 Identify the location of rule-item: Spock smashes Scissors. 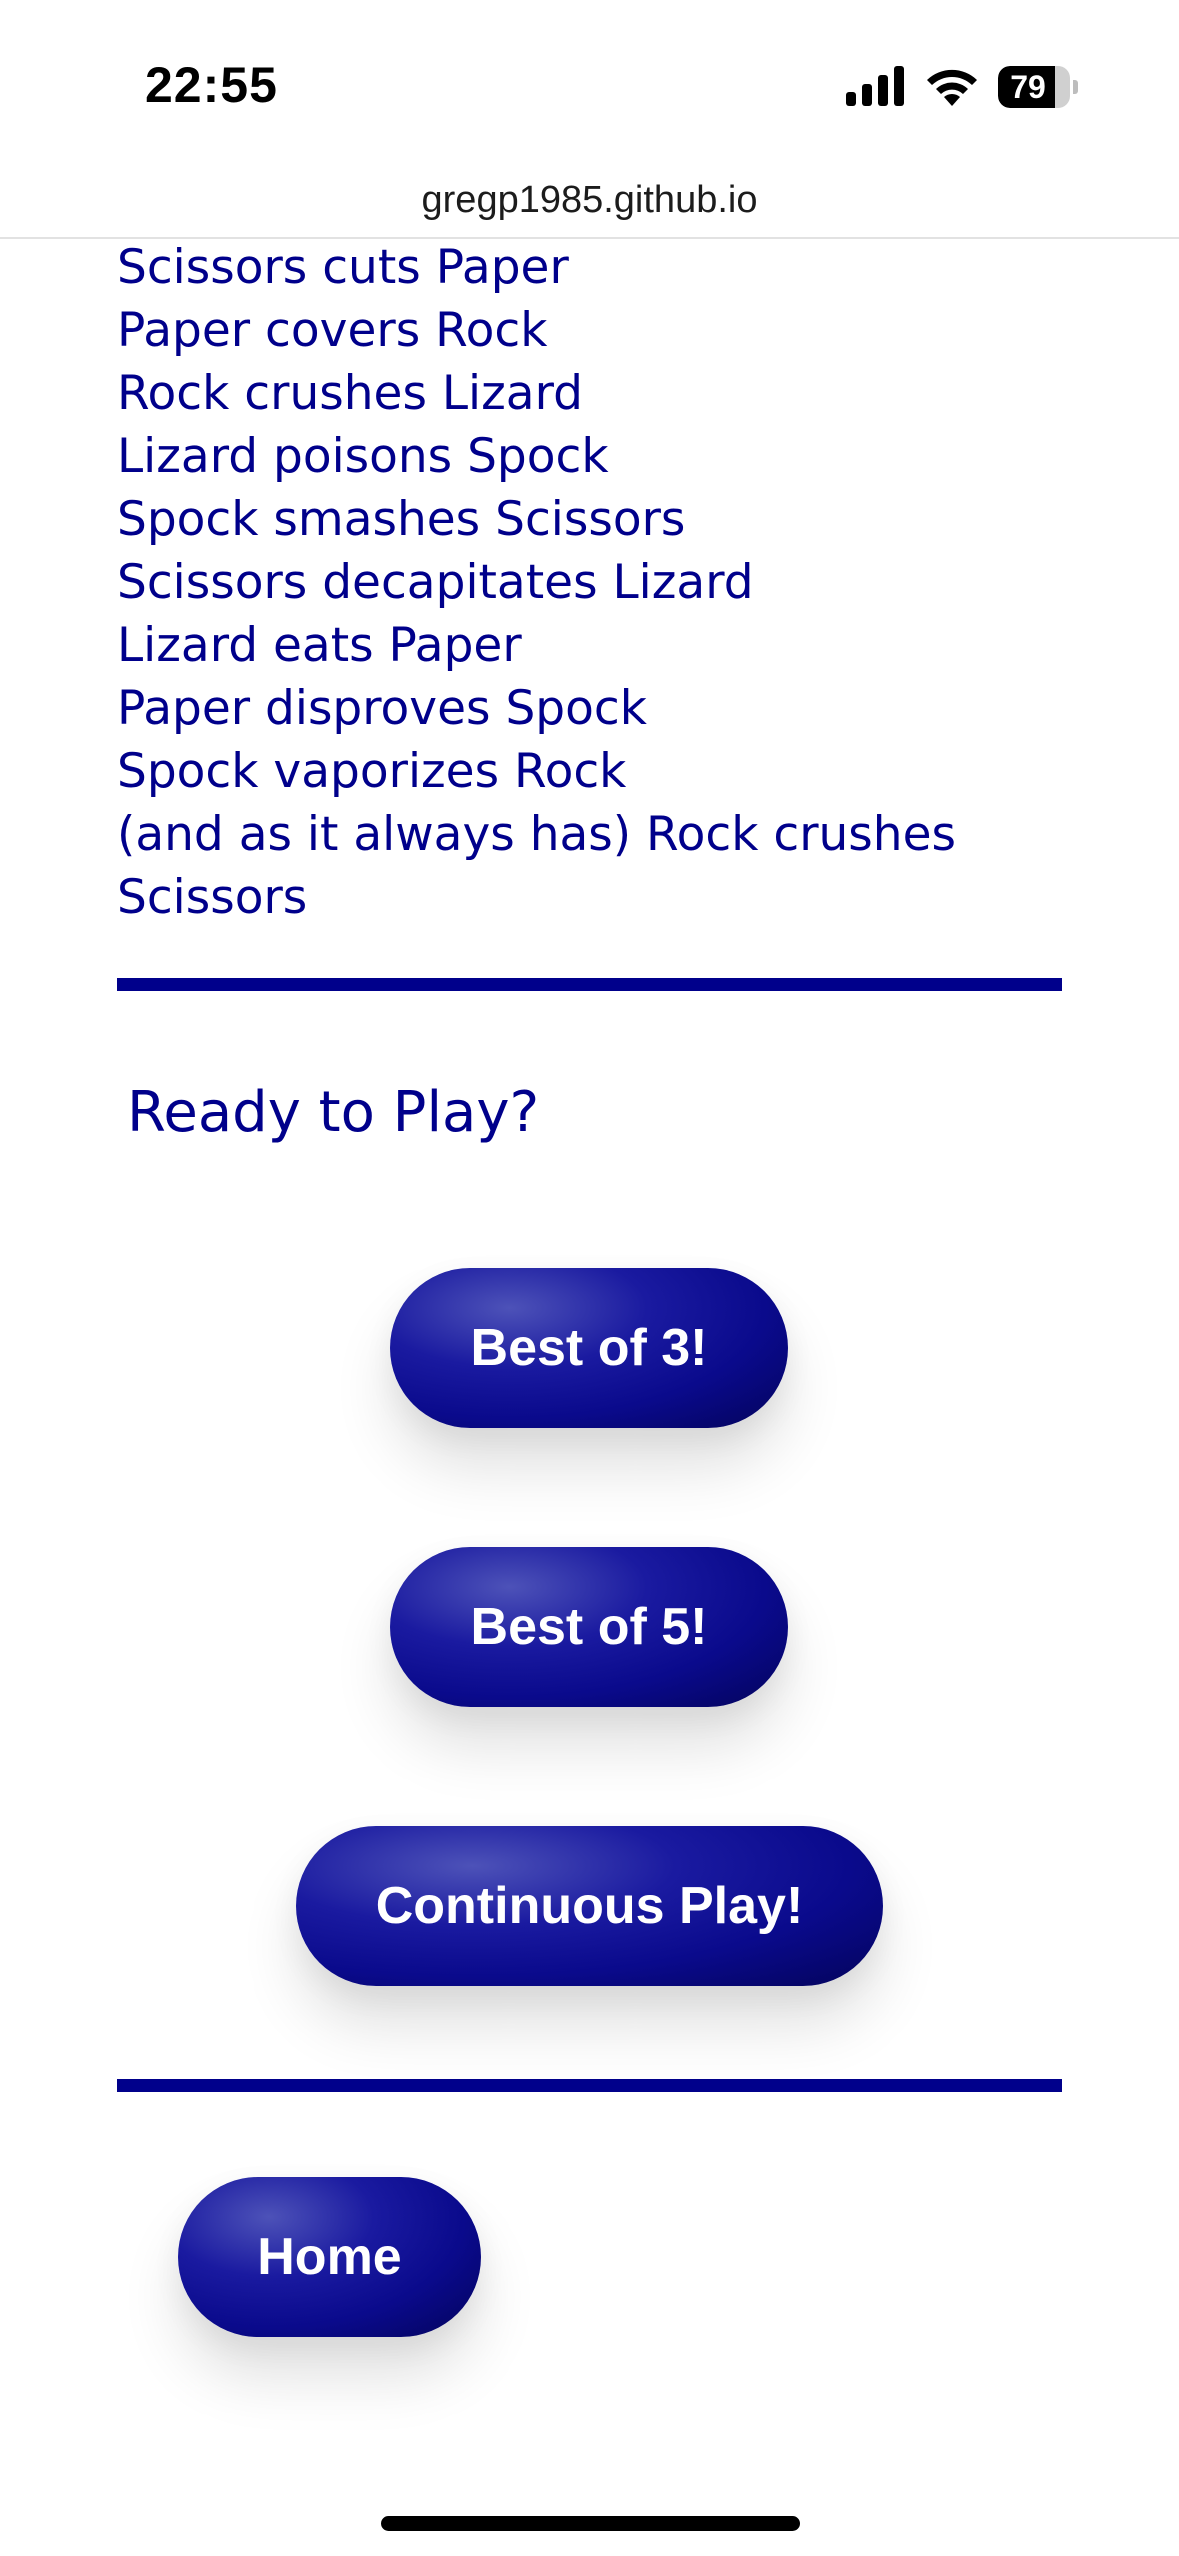
(401, 519).